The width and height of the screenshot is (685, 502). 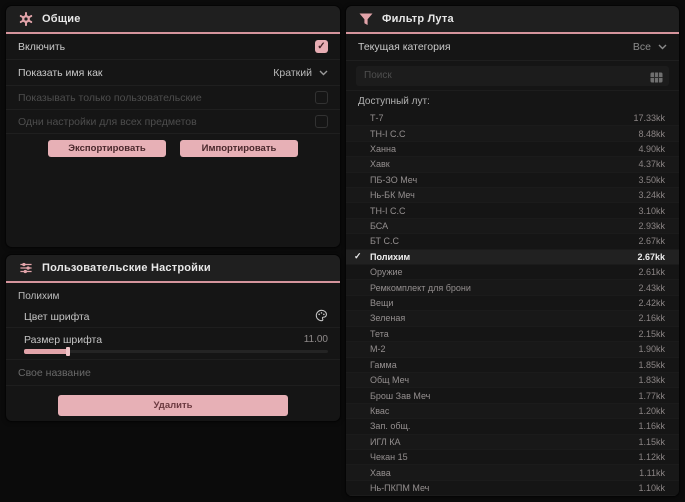 What do you see at coordinates (512, 119) in the screenshot?
I see `loot-list-item: ✓ Т-7 17.33kk` at bounding box center [512, 119].